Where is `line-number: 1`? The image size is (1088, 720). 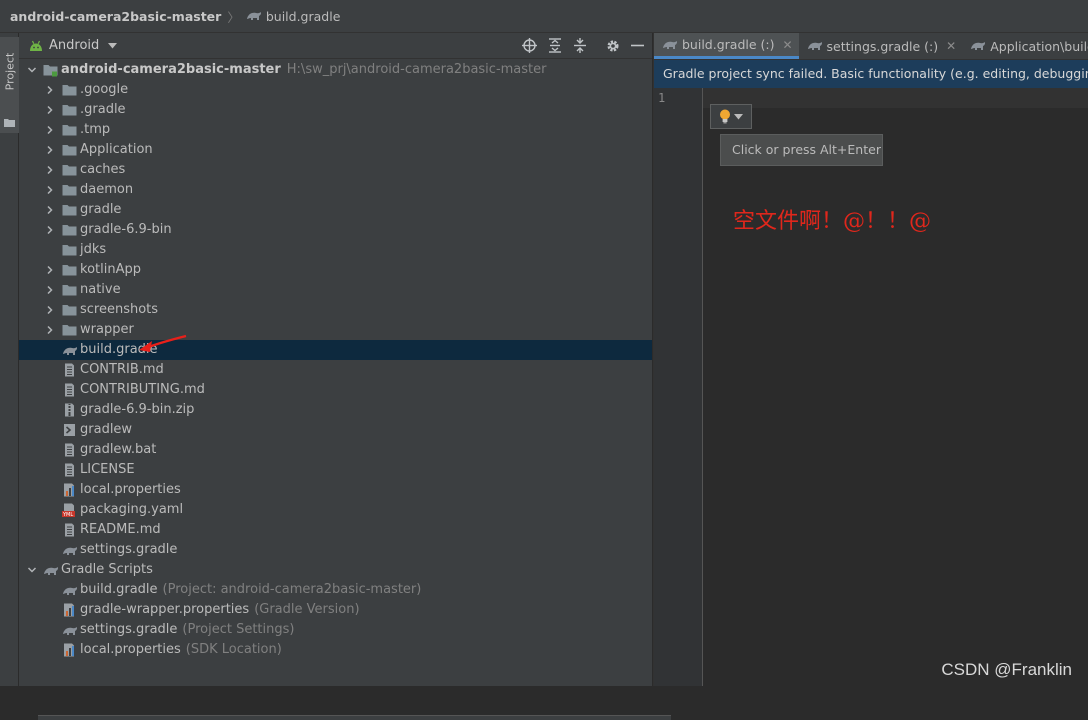
line-number: 1 is located at coordinates (662, 98).